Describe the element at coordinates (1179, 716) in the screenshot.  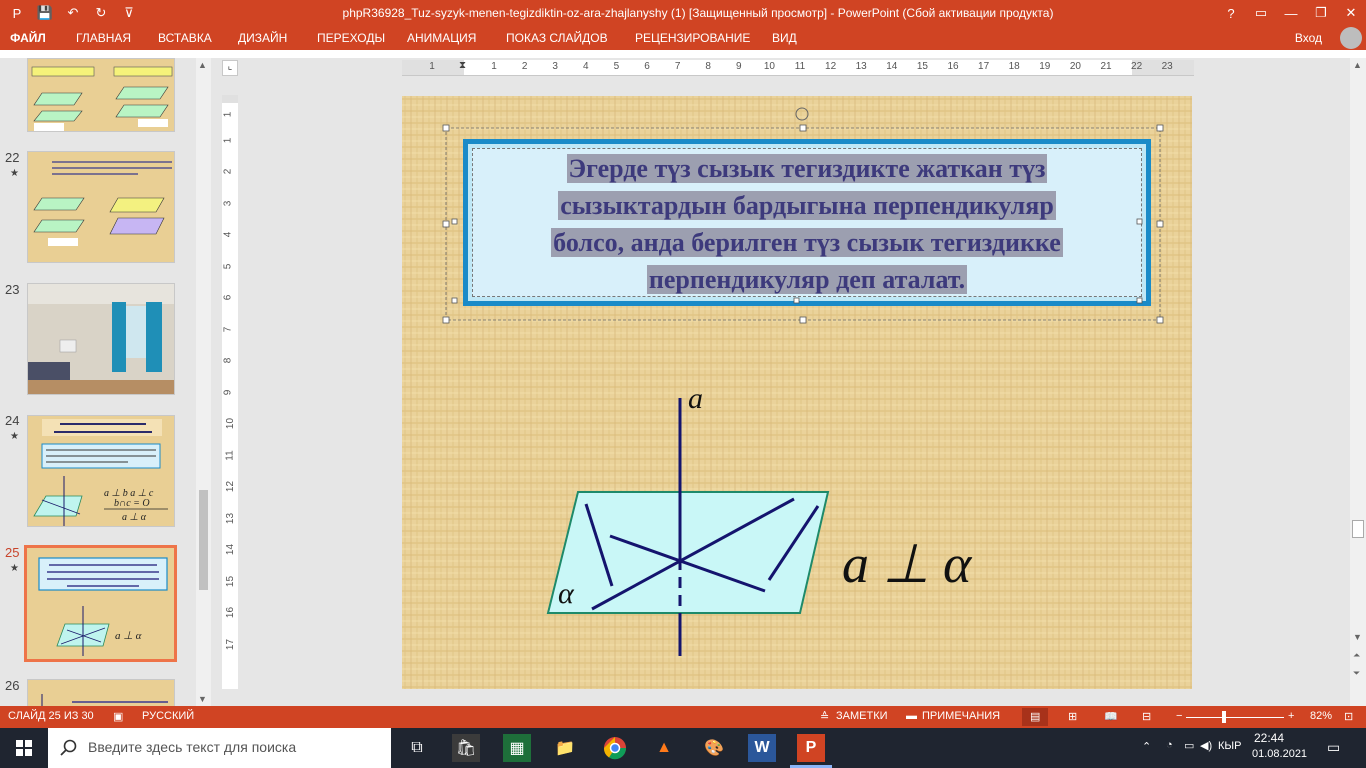
I see `zoom-out-icon: −` at that location.